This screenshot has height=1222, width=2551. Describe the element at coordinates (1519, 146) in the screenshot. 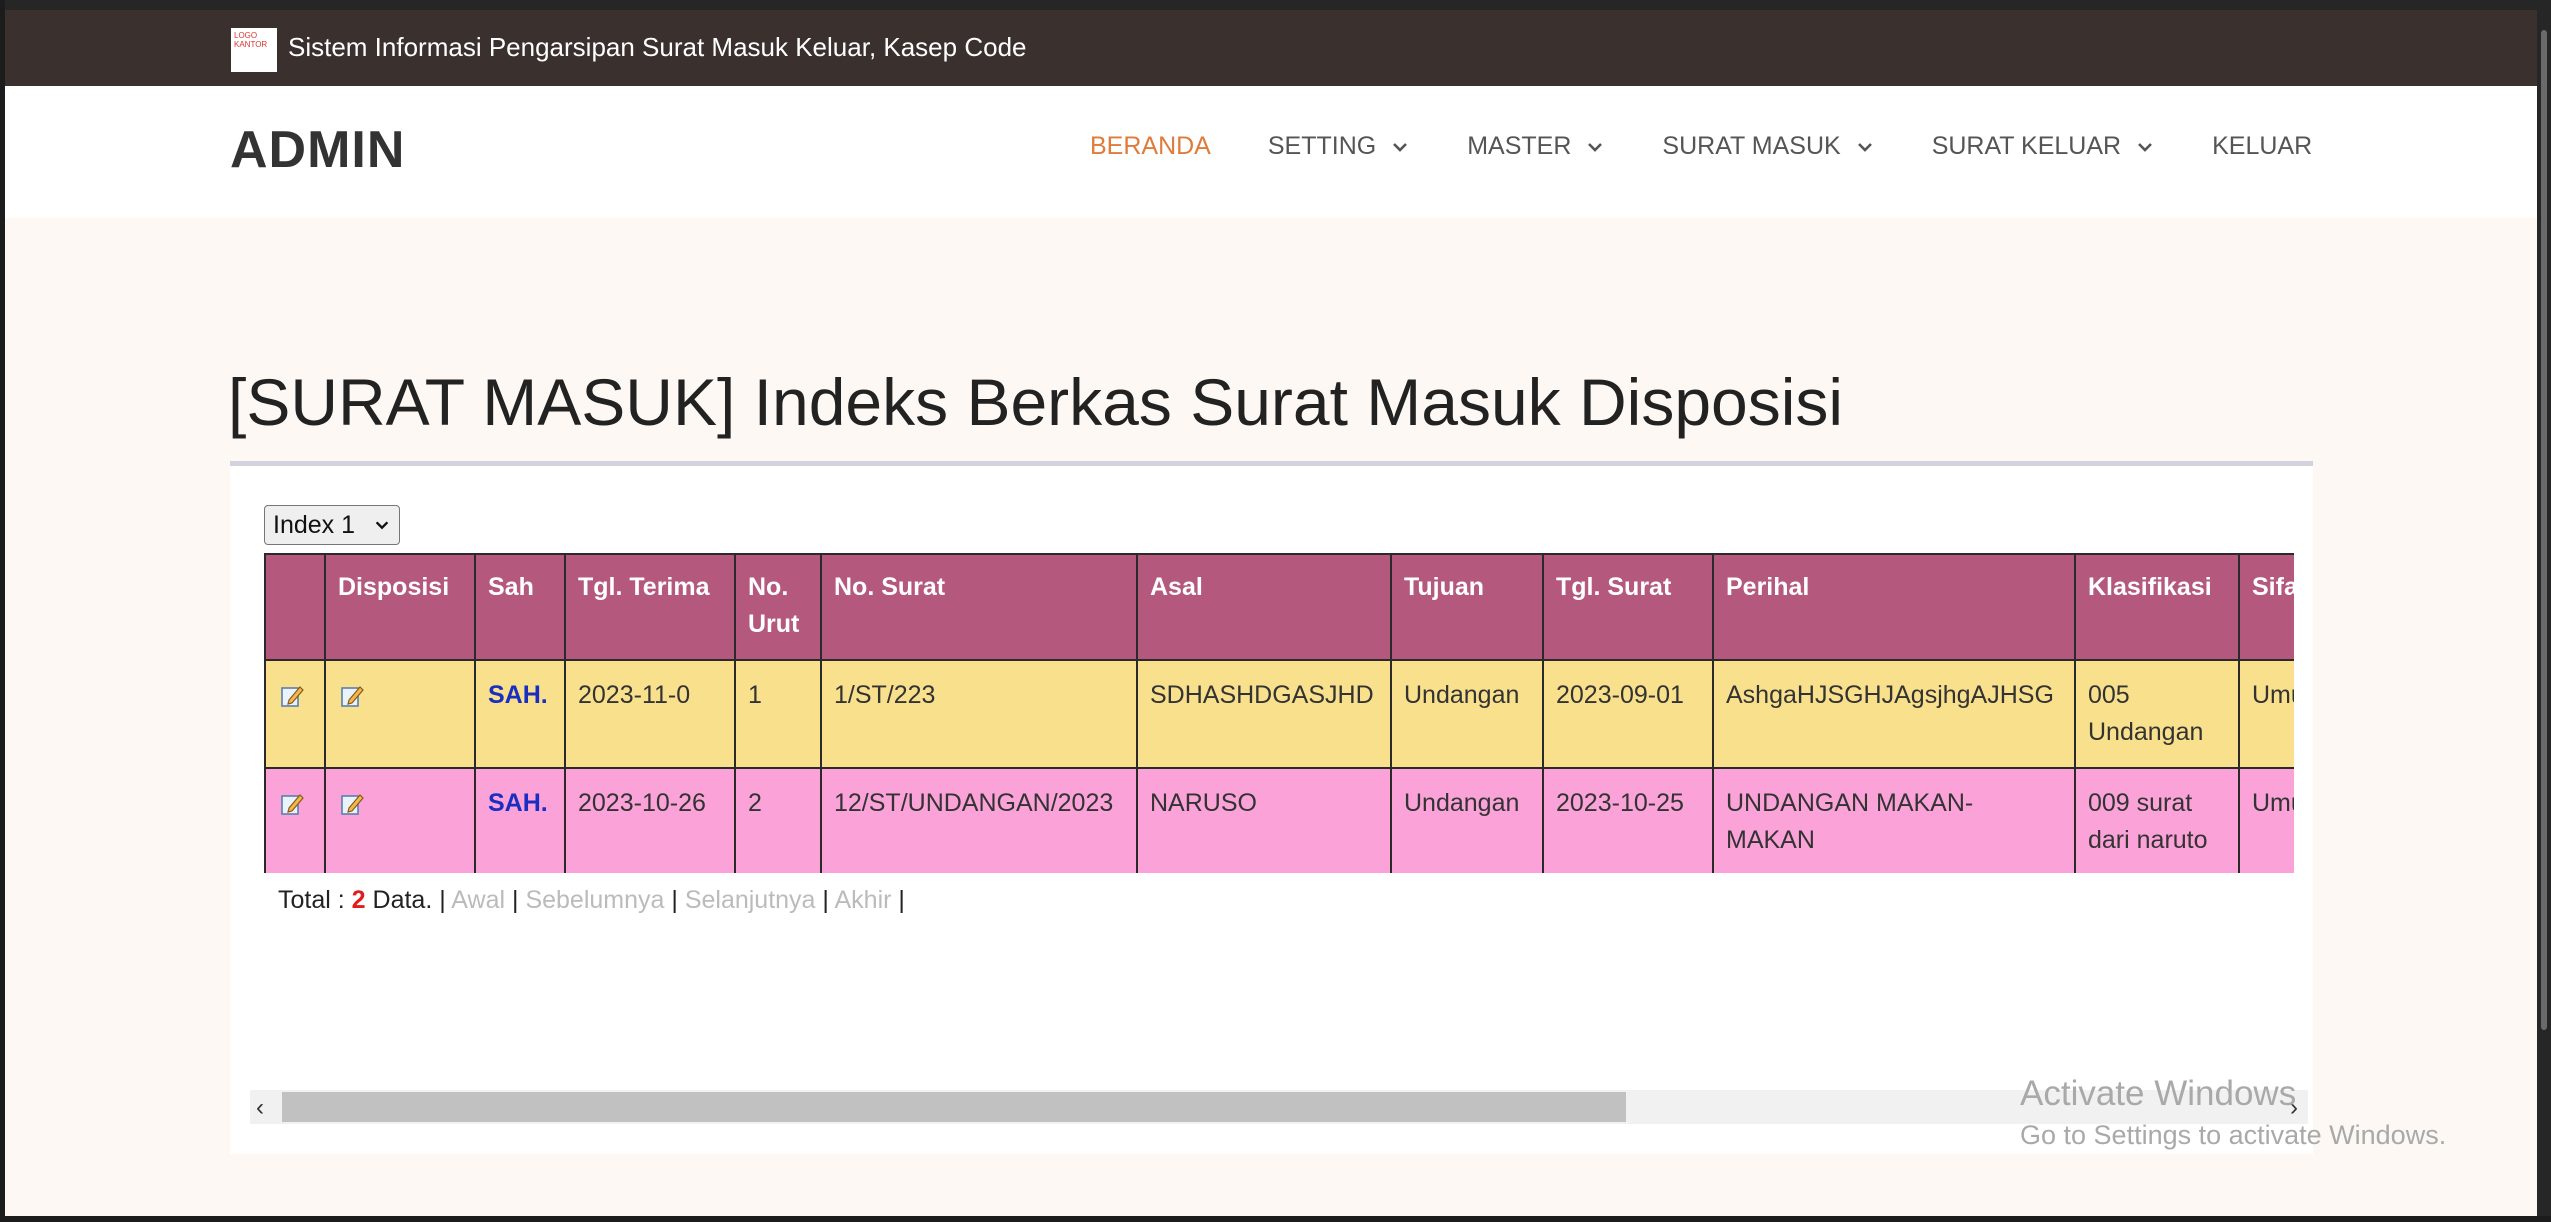

I see `menu-label: MASTER` at that location.